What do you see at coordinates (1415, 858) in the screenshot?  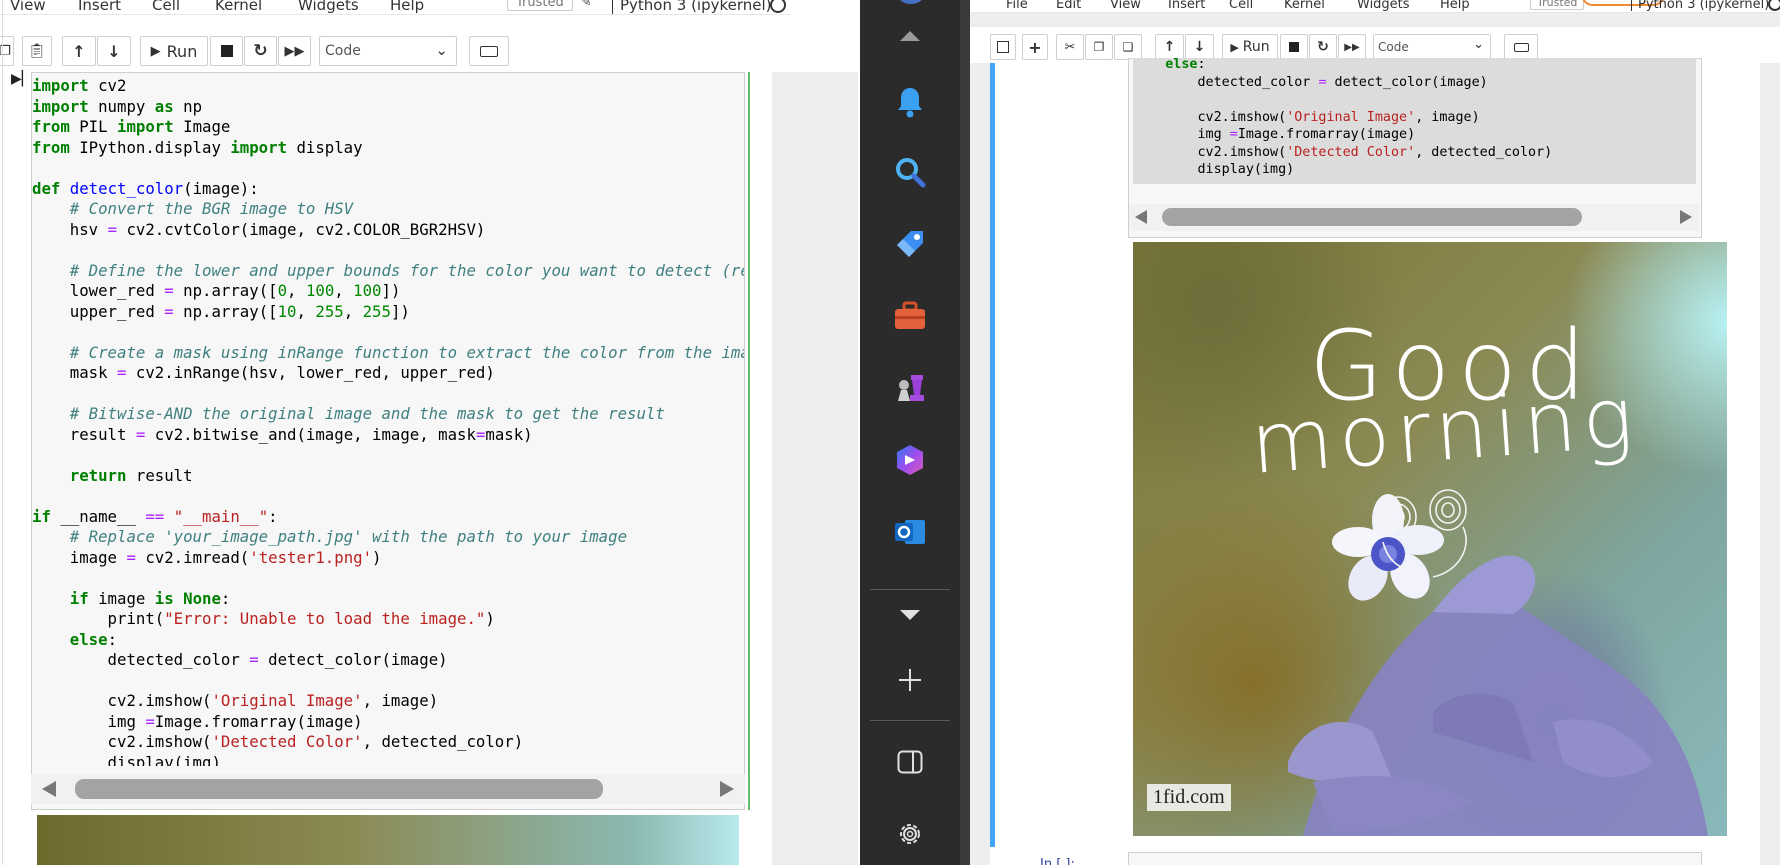 I see `next-code-cell` at bounding box center [1415, 858].